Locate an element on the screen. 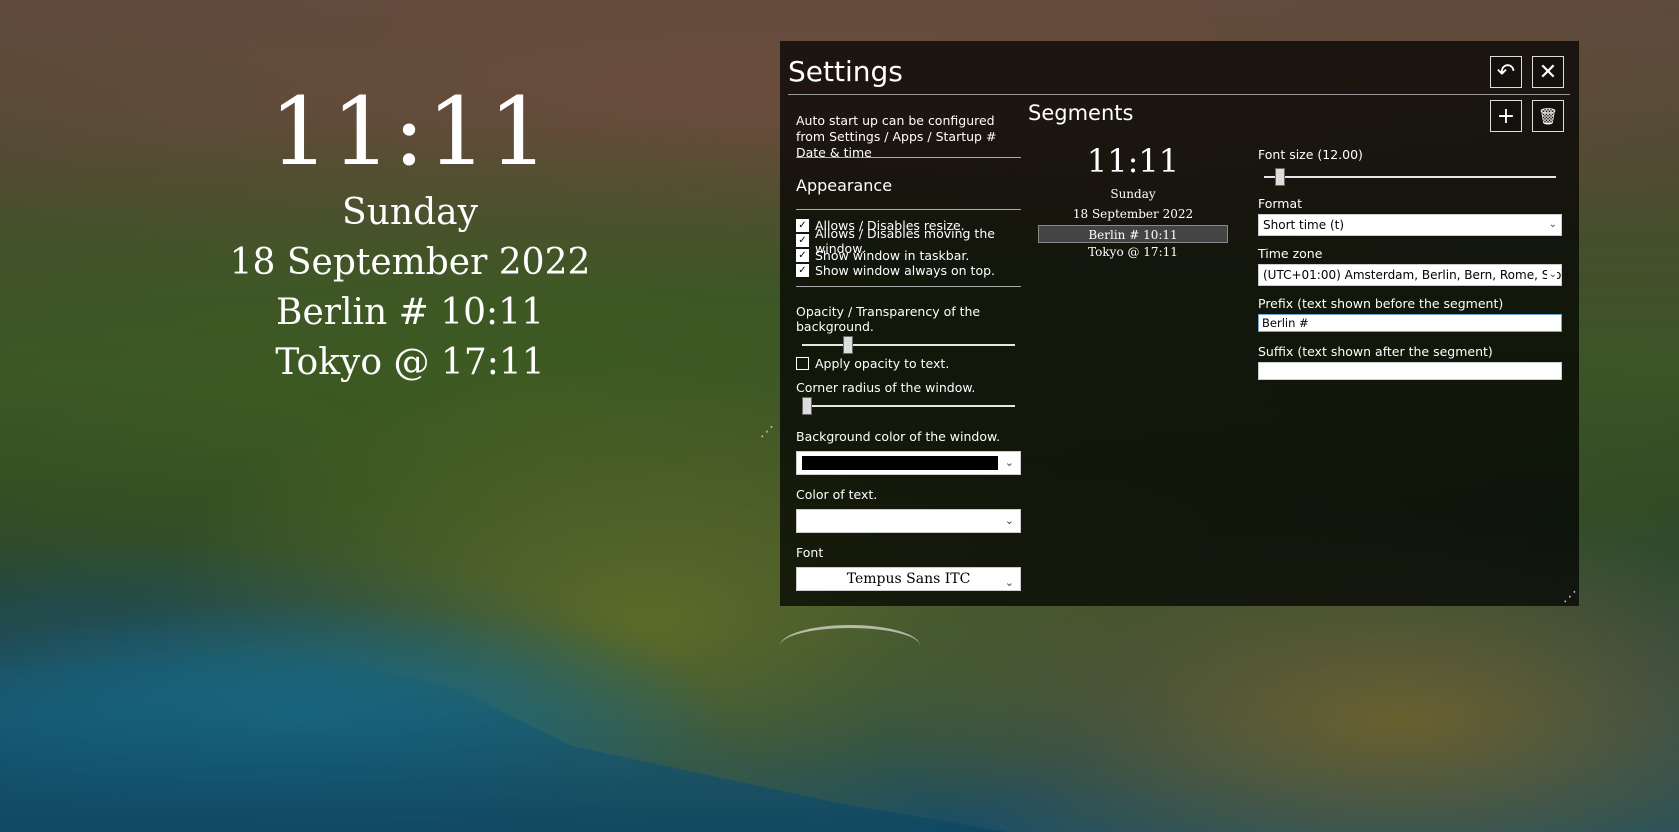 This screenshot has width=1679, height=832. text-color-picker: ⌄ is located at coordinates (908, 521).